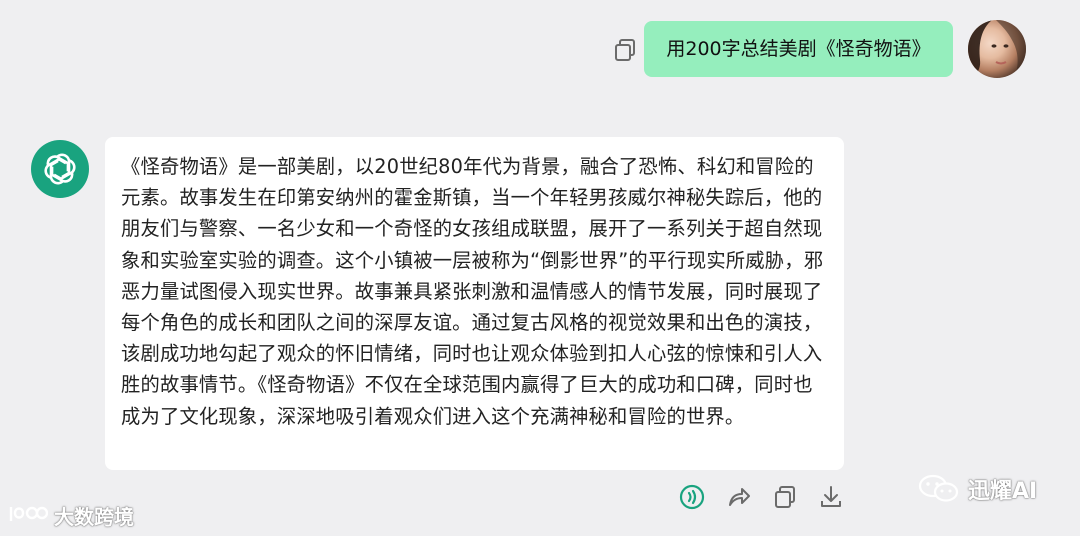 This screenshot has height=536, width=1080. I want to click on download-icon, so click(831, 497).